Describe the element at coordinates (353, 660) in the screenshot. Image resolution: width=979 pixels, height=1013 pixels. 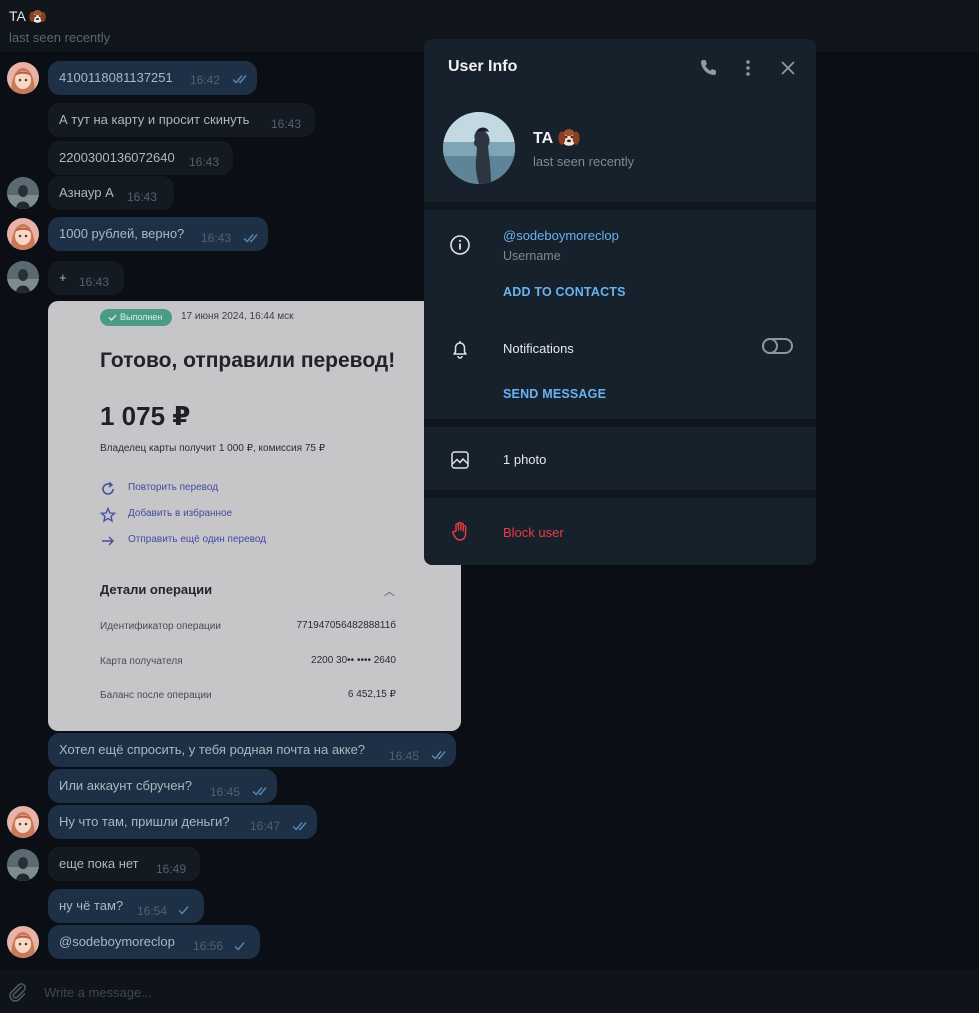
I see `detail-value: 2200 30•• •••• 2640` at that location.